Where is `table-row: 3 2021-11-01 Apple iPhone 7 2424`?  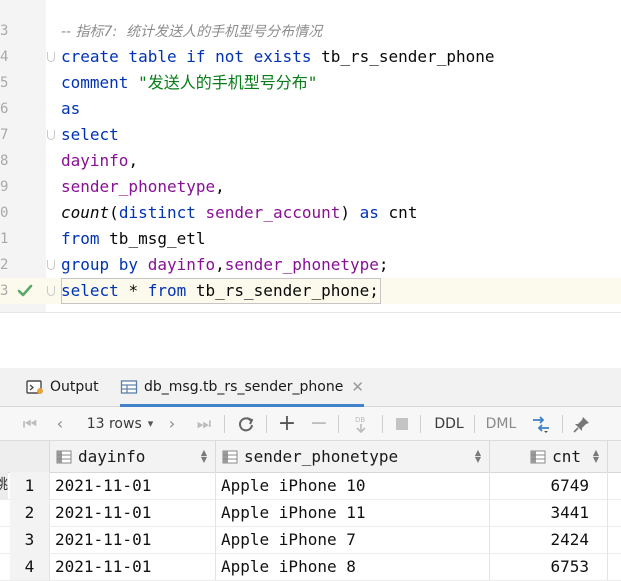
table-row: 3 2021-11-01 Apple iPhone 7 2424 is located at coordinates (310, 540).